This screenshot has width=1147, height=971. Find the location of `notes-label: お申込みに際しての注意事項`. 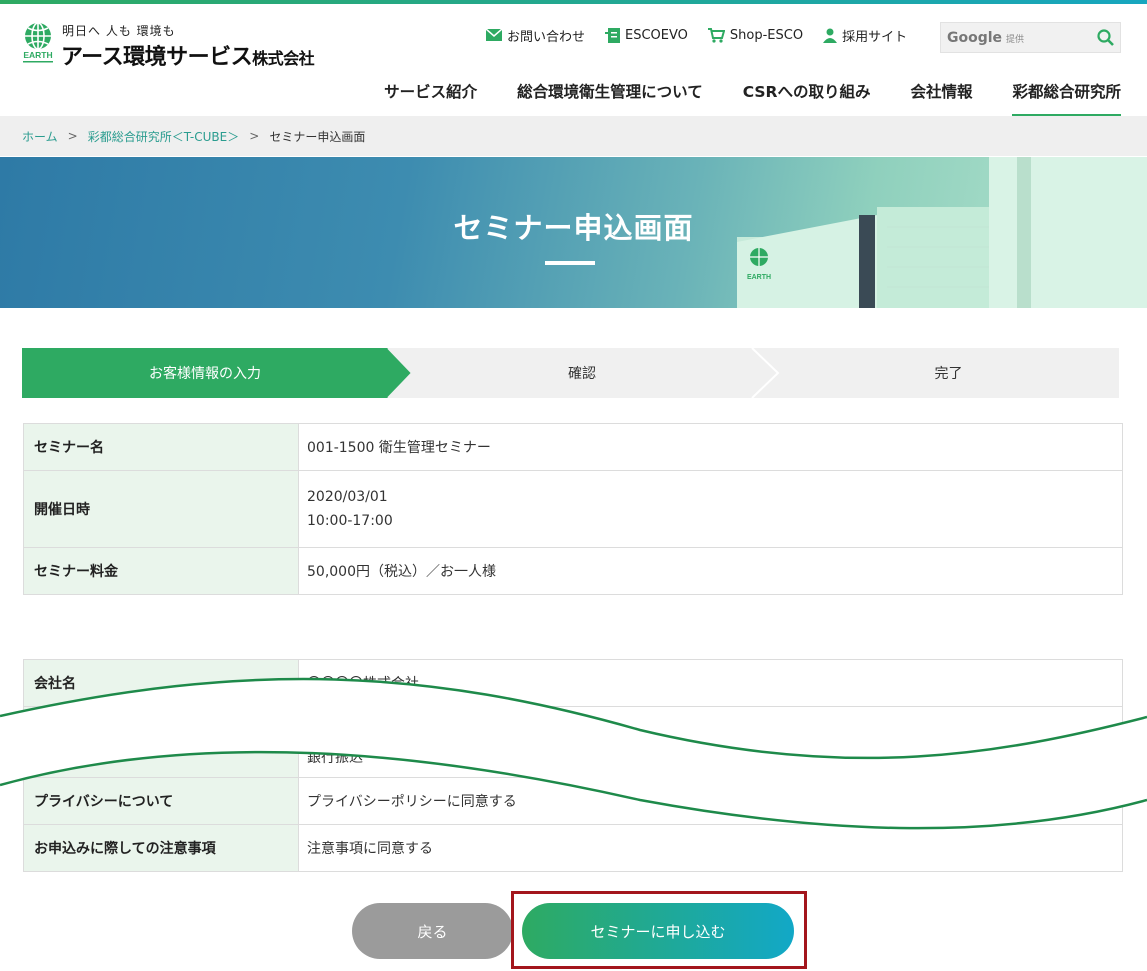

notes-label: お申込みに際しての注意事項 is located at coordinates (161, 848).